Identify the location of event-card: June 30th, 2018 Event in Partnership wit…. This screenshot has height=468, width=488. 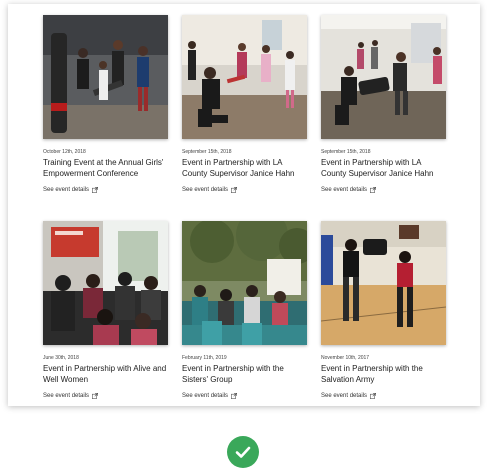
(105, 312).